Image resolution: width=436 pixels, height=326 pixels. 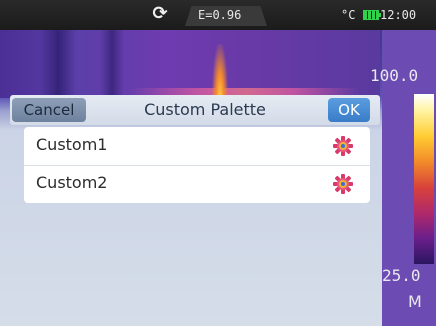 I want to click on status-bar: ⟳ E=0.96 °C 12:00, so click(x=218, y=15).